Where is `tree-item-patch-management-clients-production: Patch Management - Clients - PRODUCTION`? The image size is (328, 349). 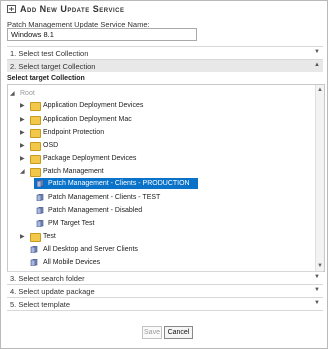 tree-item-patch-management-clients-production: Patch Management - Clients - PRODUCTION is located at coordinates (116, 183).